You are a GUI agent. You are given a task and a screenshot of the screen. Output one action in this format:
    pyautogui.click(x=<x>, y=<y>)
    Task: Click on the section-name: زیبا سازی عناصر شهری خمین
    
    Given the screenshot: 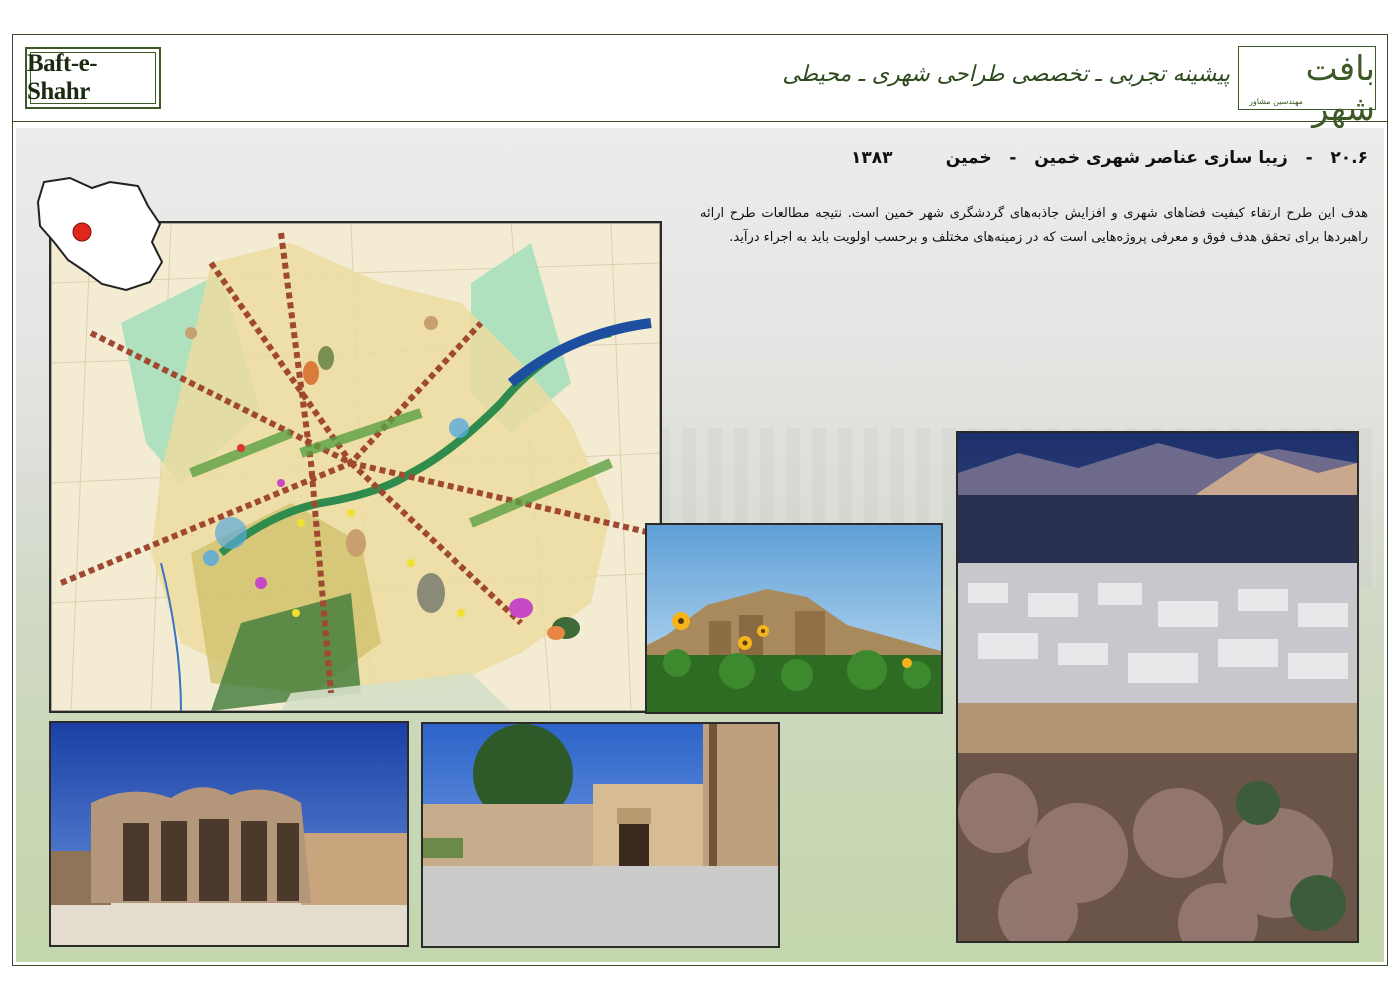 What is the action you would take?
    pyautogui.click(x=1161, y=158)
    